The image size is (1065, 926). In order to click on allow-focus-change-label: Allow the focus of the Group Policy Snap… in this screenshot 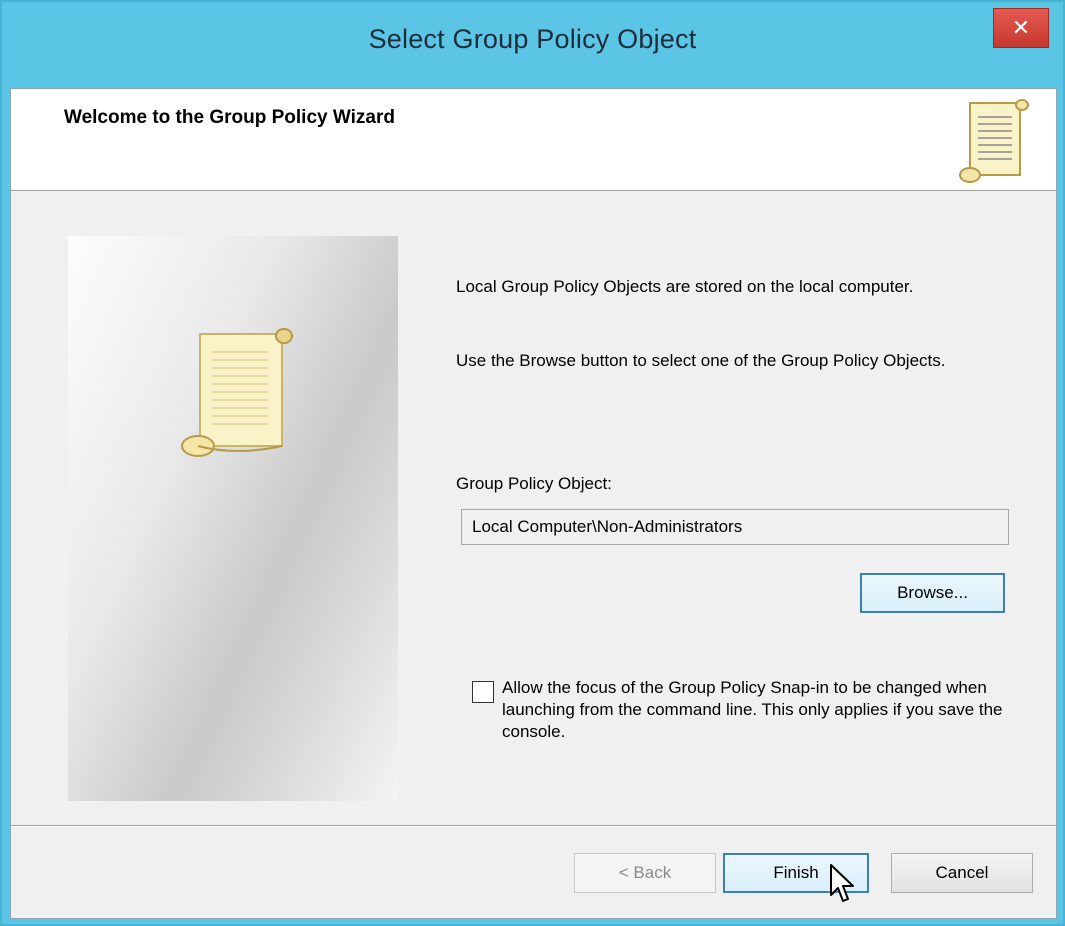, I will do `click(767, 710)`.